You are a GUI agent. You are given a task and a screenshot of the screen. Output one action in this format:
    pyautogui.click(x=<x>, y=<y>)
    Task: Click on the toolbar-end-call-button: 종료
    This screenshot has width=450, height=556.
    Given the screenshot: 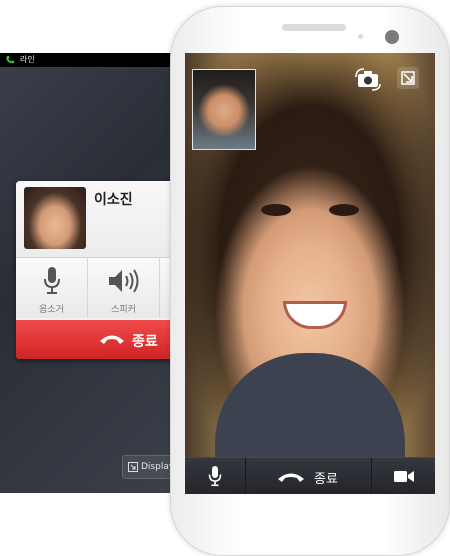 What is the action you would take?
    pyautogui.click(x=309, y=476)
    